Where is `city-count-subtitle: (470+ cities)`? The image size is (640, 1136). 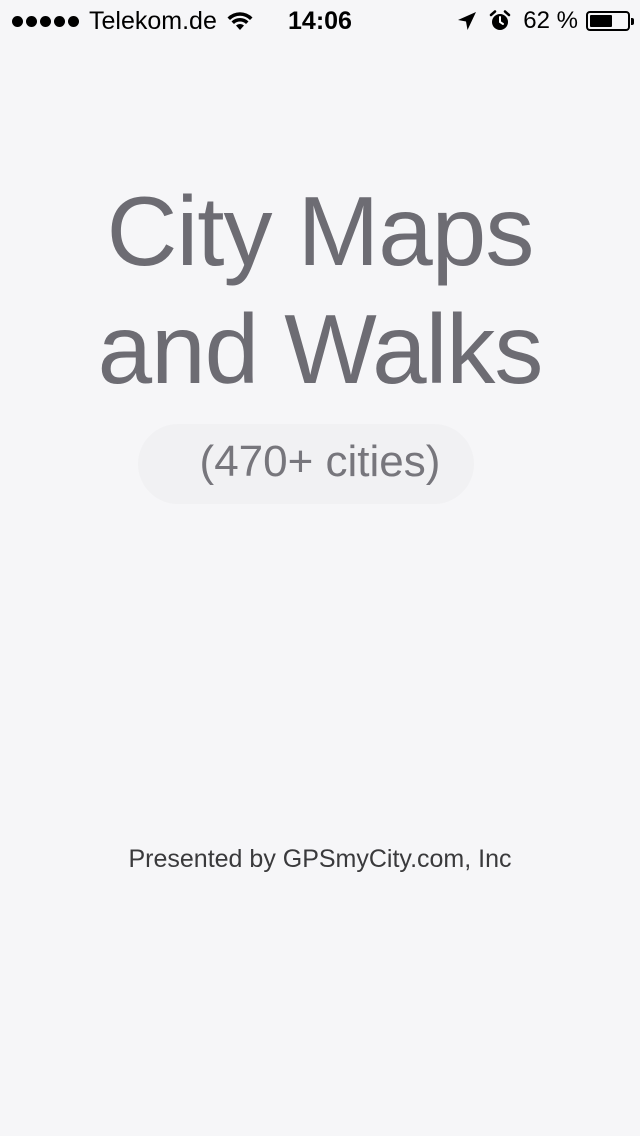
city-count-subtitle: (470+ cities) is located at coordinates (320, 461).